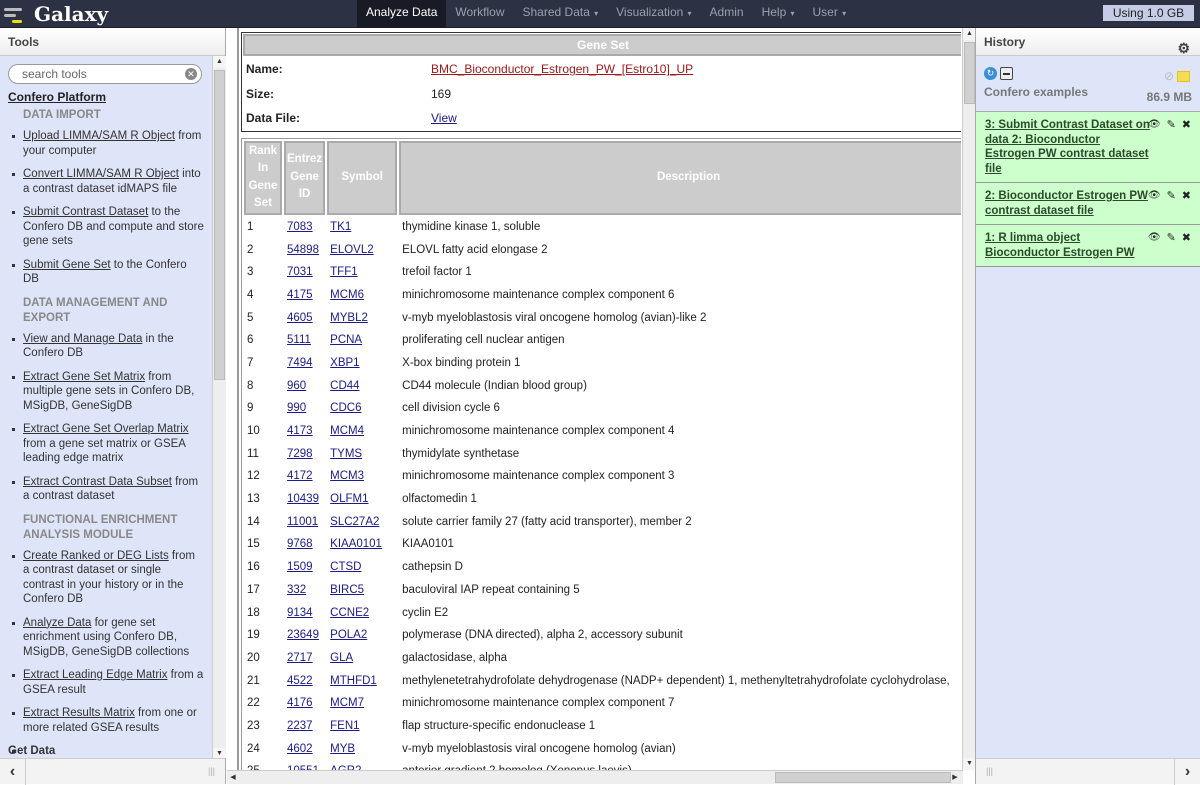  What do you see at coordinates (344, 363) in the screenshot?
I see `symbol-link: XBP1` at bounding box center [344, 363].